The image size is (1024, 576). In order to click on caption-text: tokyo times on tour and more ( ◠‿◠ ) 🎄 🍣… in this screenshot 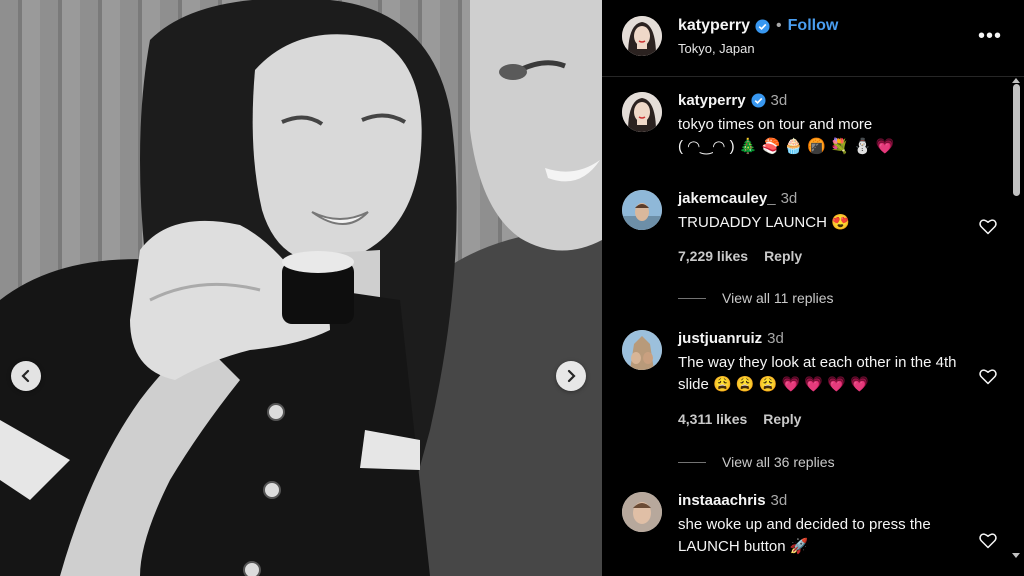, I will do `click(823, 136)`.